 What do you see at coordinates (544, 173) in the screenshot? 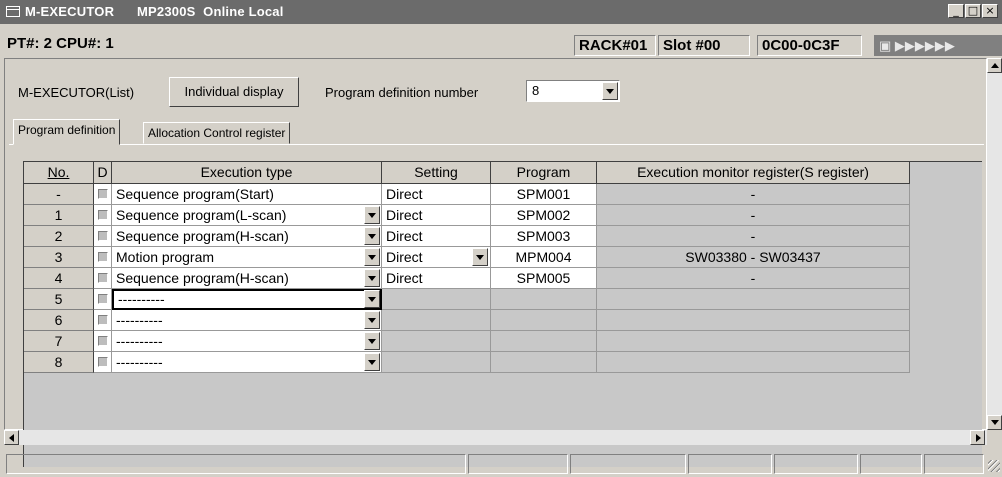
I see `column-header-program: Program` at bounding box center [544, 173].